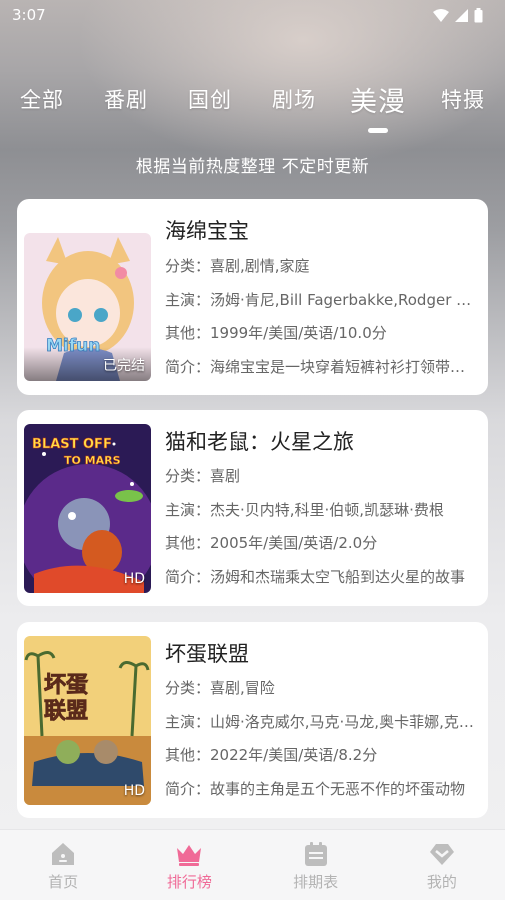 This screenshot has height=900, width=505. What do you see at coordinates (461, 15) in the screenshot?
I see `signal-icon` at bounding box center [461, 15].